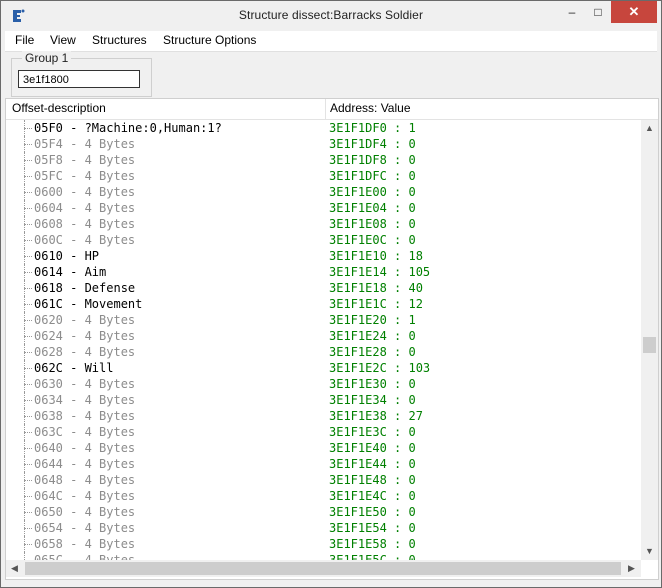 The image size is (662, 588). Describe the element at coordinates (370, 108) in the screenshot. I see `address-value-header: Address: Value` at that location.